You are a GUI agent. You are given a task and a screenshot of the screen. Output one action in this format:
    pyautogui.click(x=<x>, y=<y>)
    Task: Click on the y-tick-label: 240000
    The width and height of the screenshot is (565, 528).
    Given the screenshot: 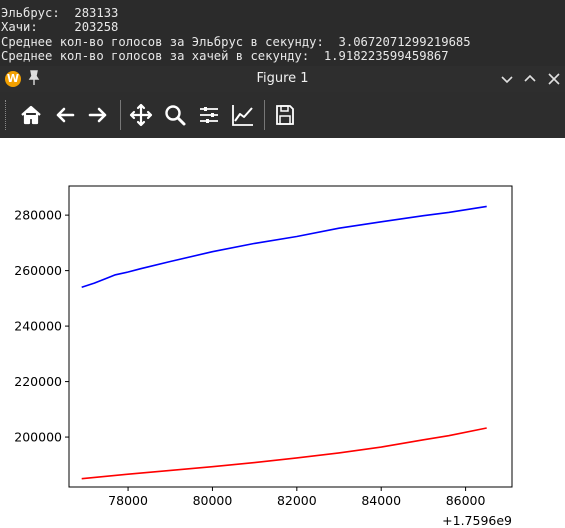 What is the action you would take?
    pyautogui.click(x=38, y=326)
    